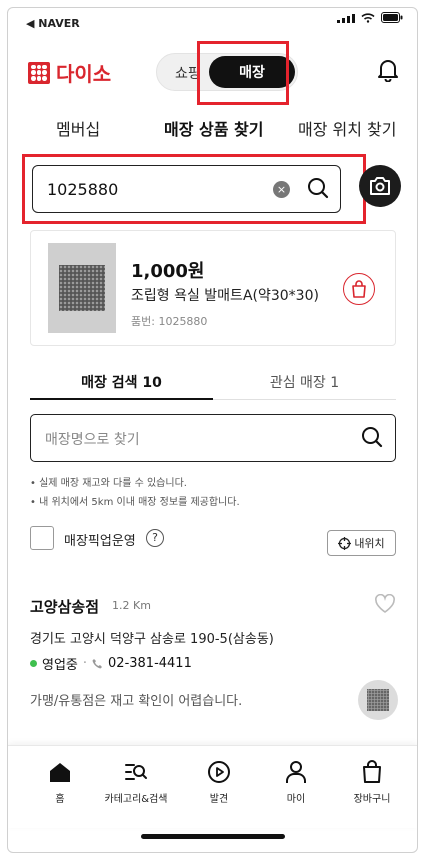 The width and height of the screenshot is (425, 860). I want to click on nav-label: 장바구니, so click(372, 799).